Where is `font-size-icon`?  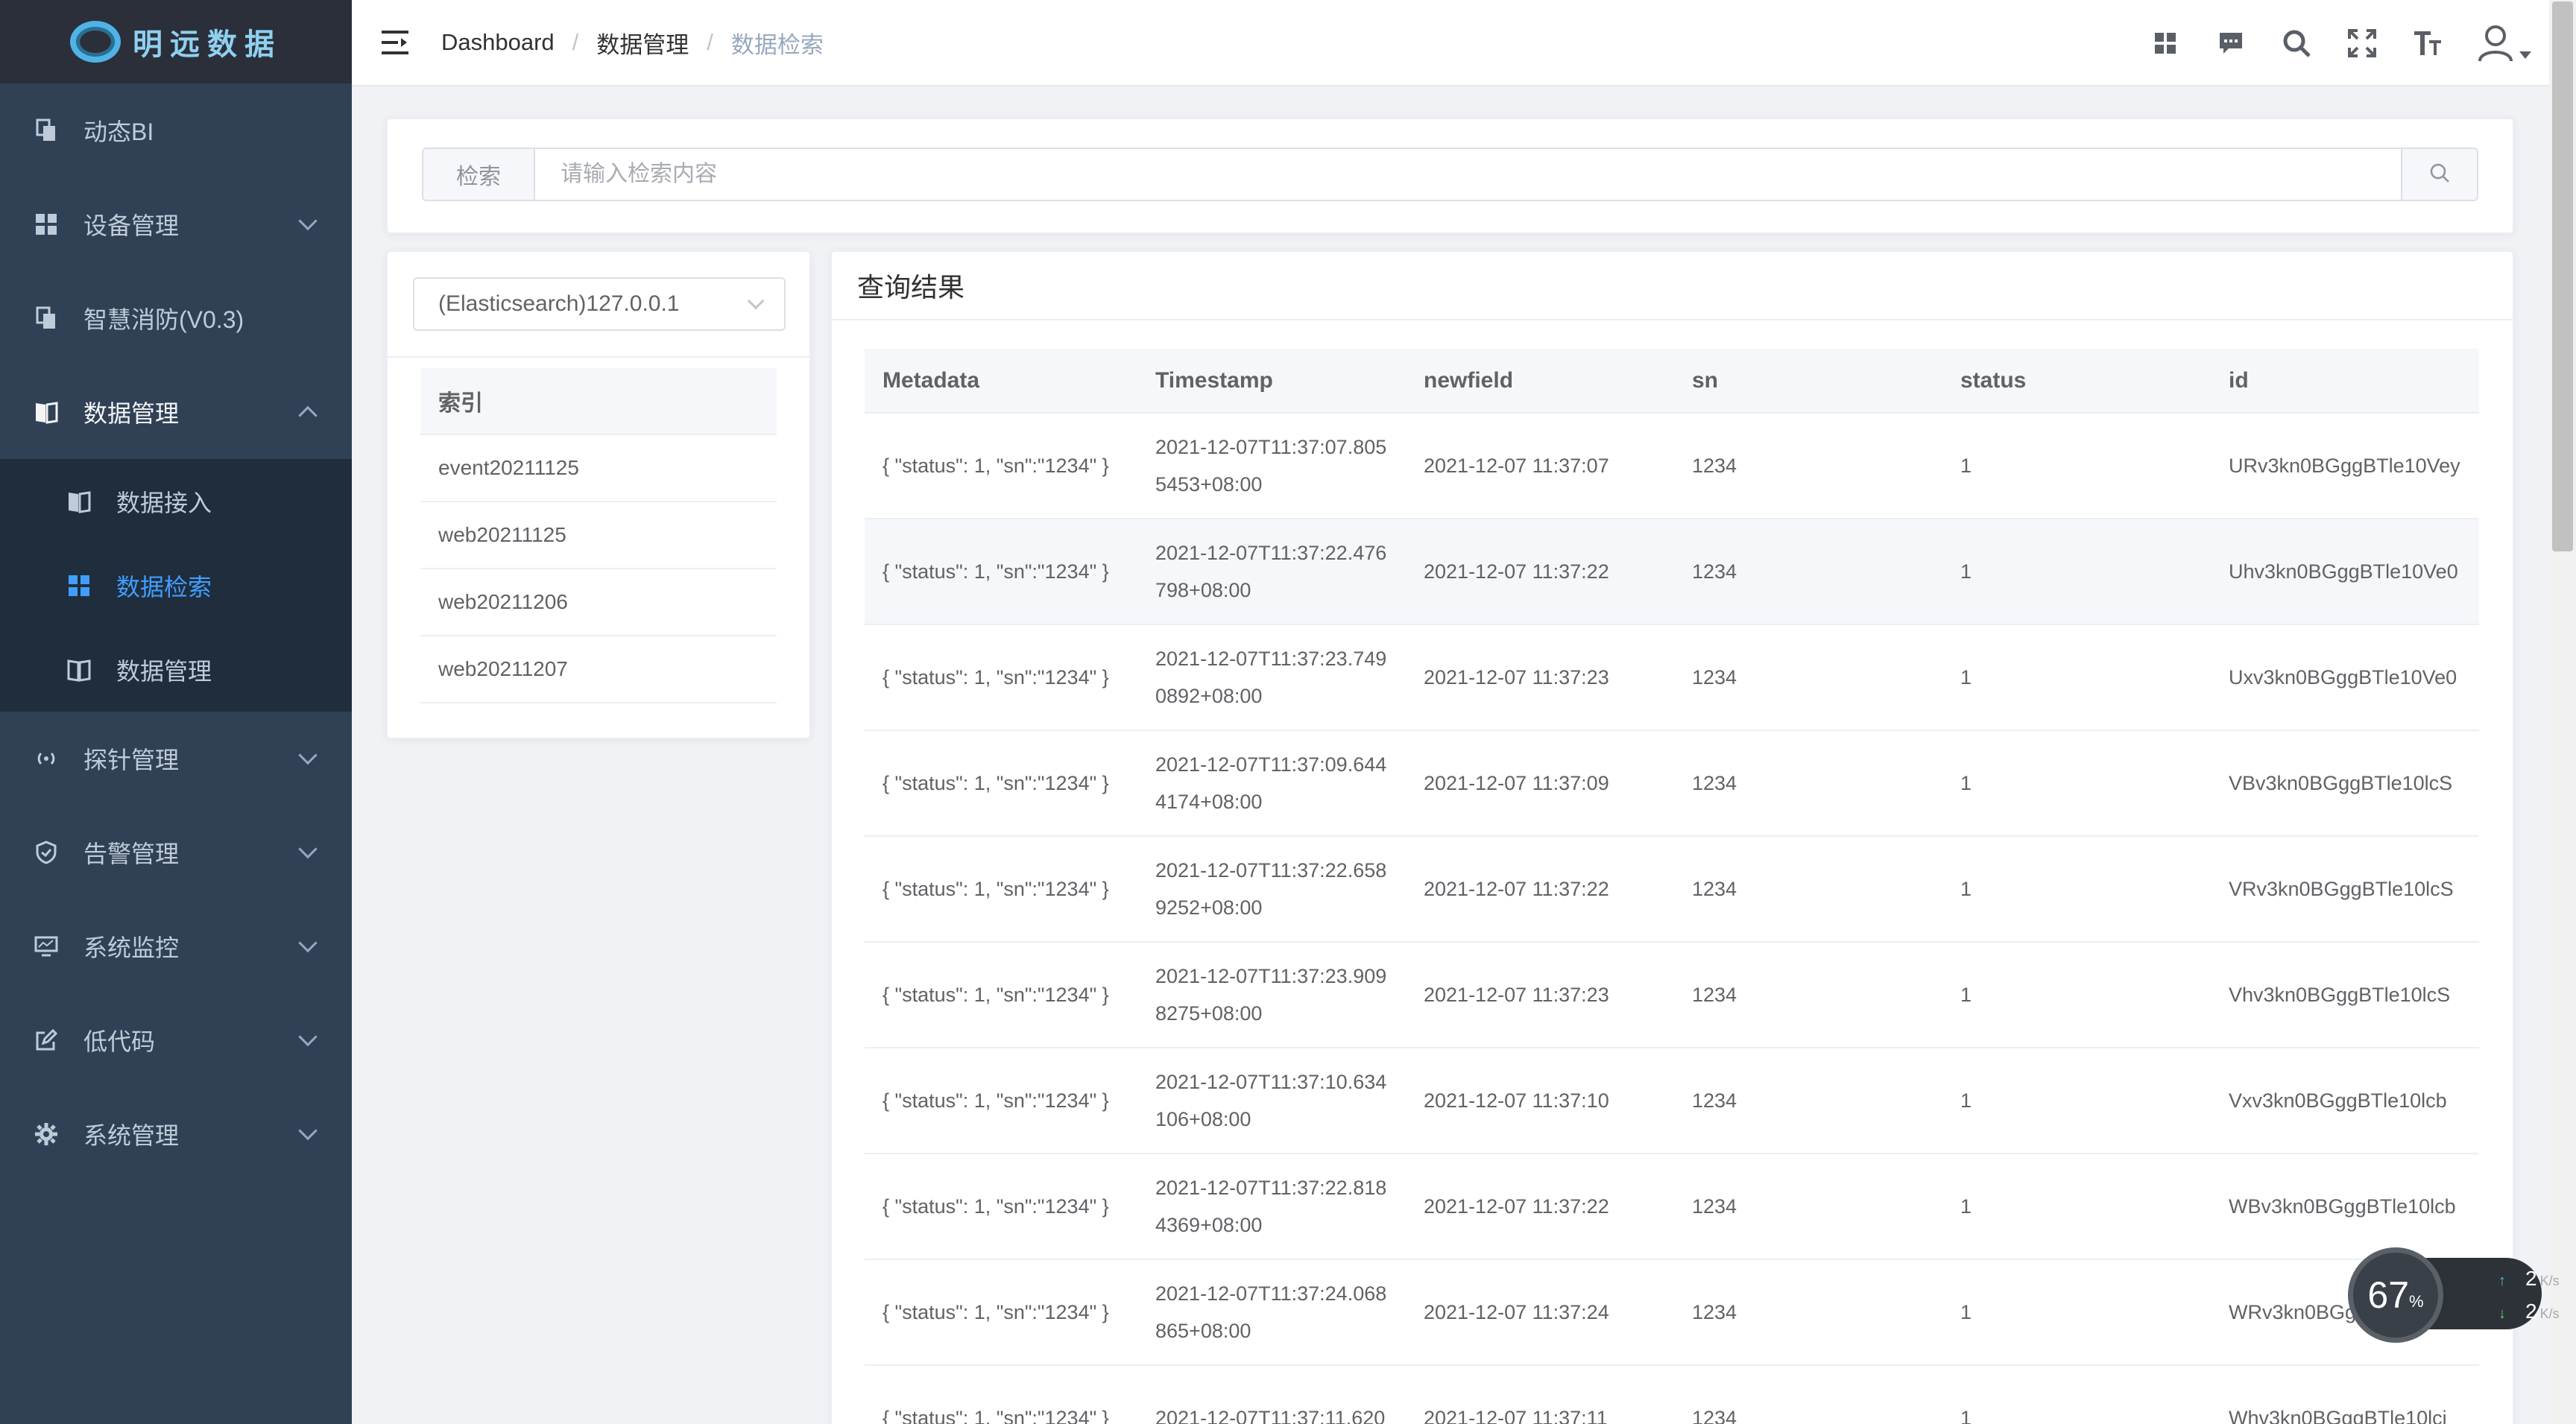
font-size-icon is located at coordinates (2428, 43).